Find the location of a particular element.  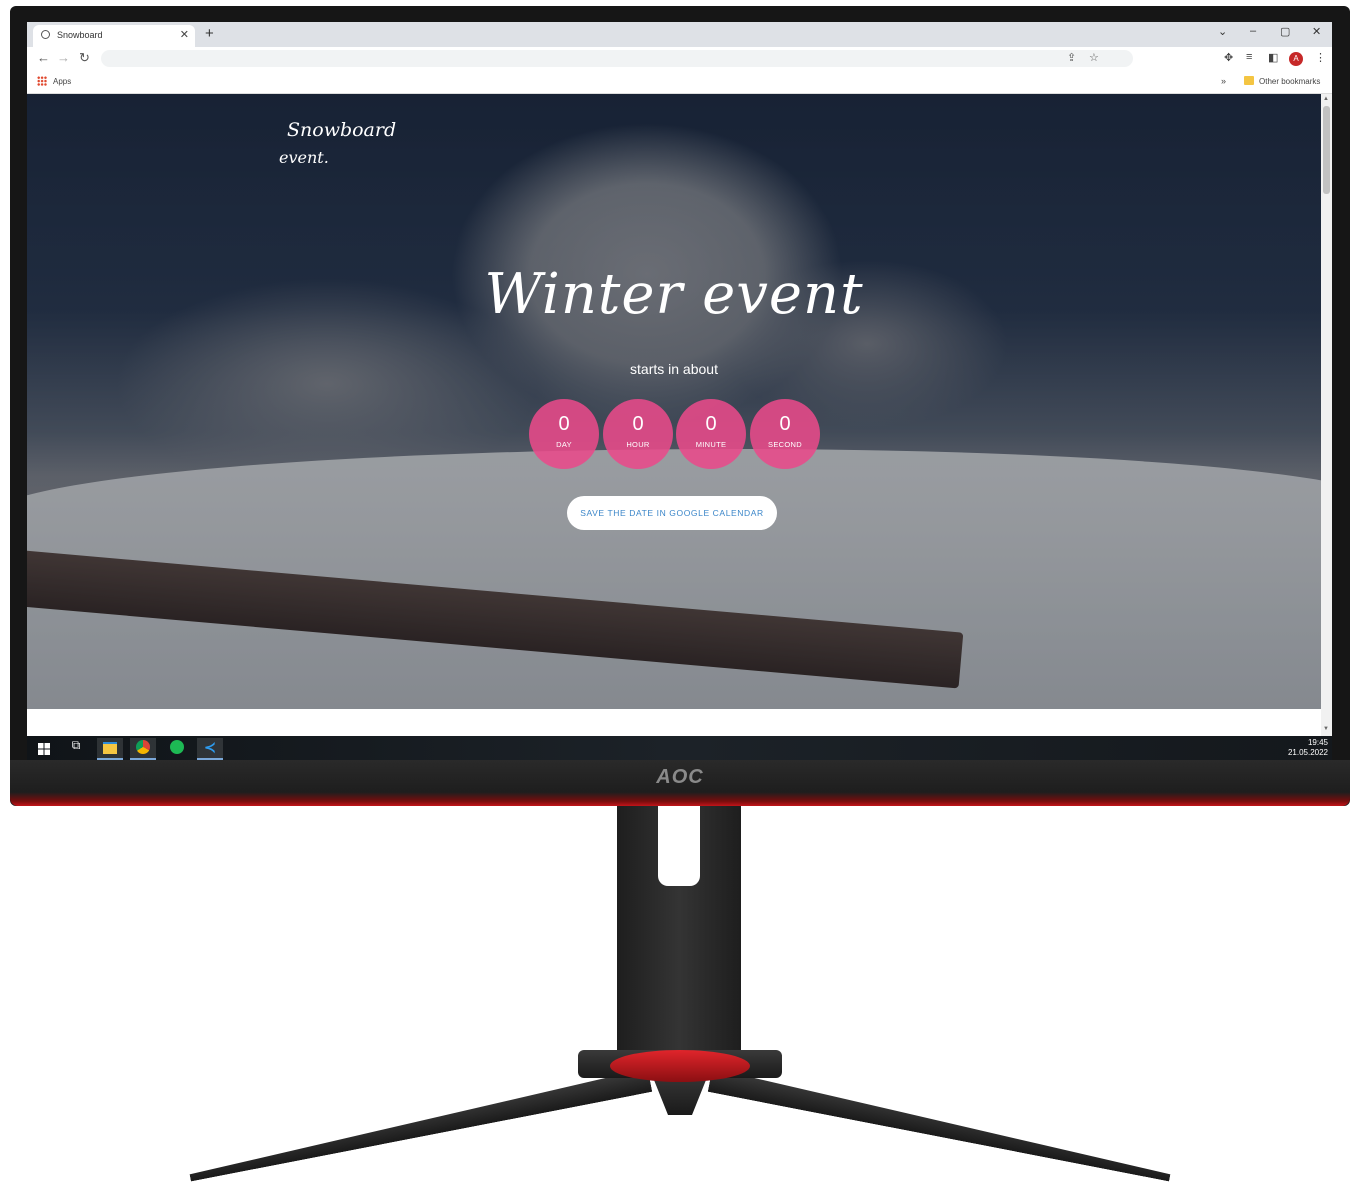

stand-cable-hole is located at coordinates (679, 846).